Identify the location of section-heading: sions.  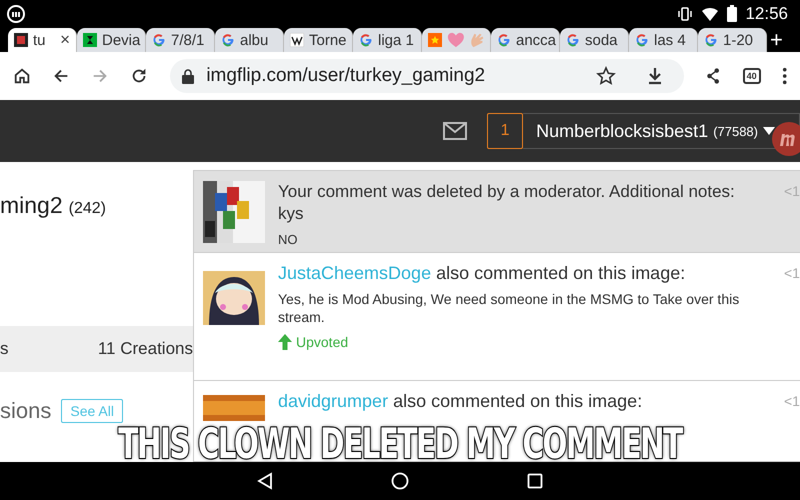
(26, 411).